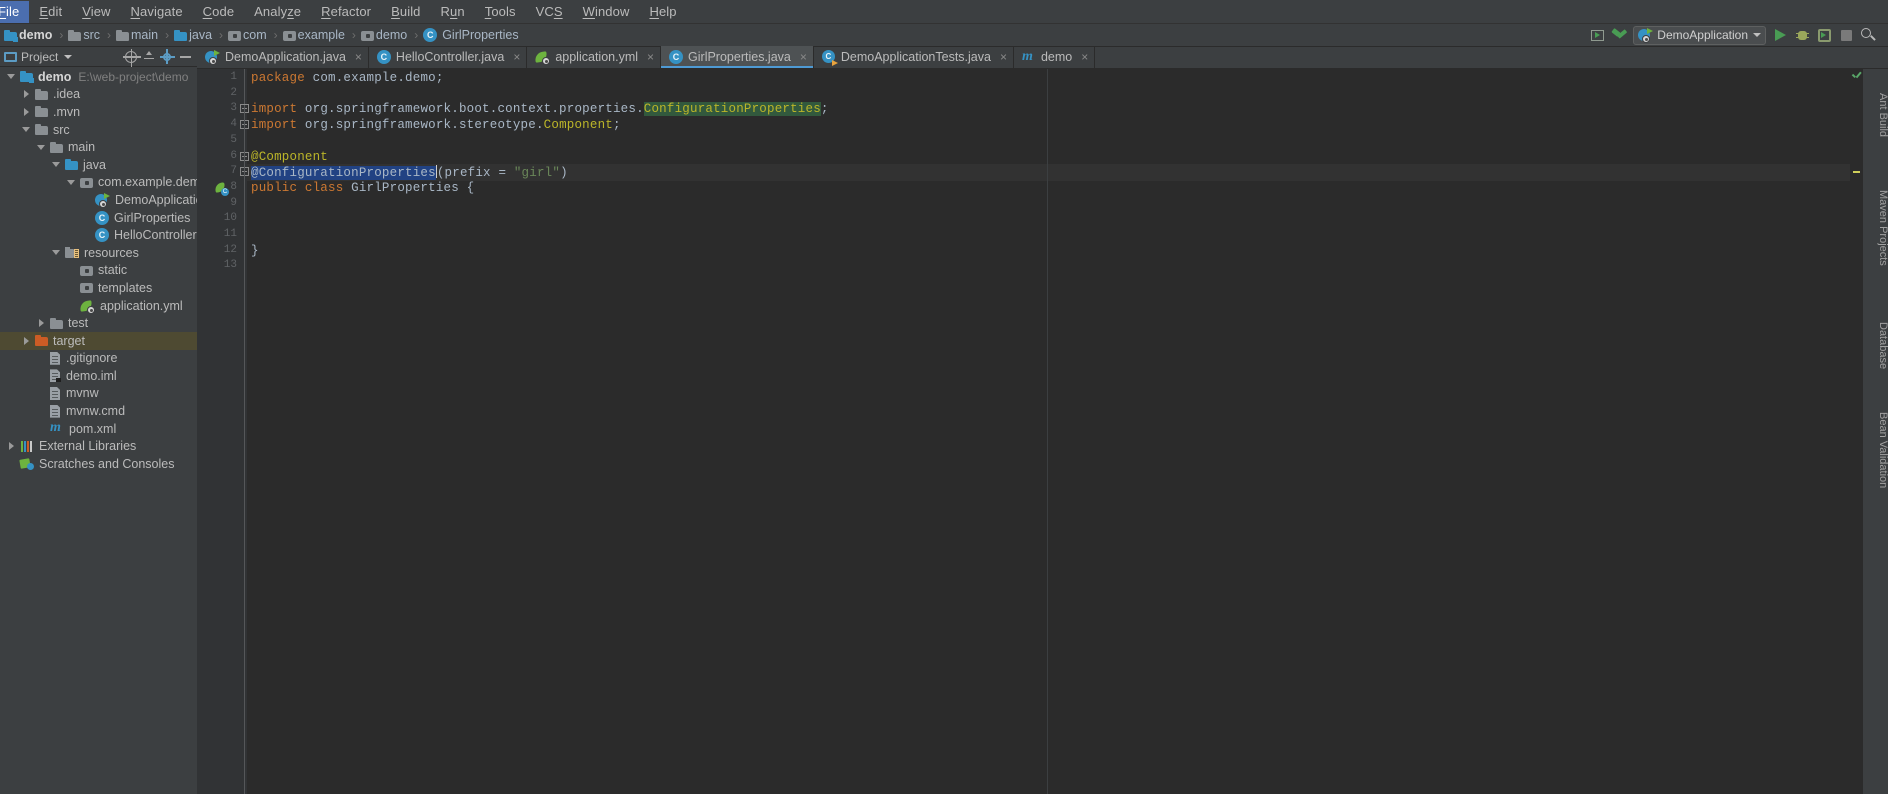  What do you see at coordinates (1846, 35) in the screenshot?
I see `stop-button` at bounding box center [1846, 35].